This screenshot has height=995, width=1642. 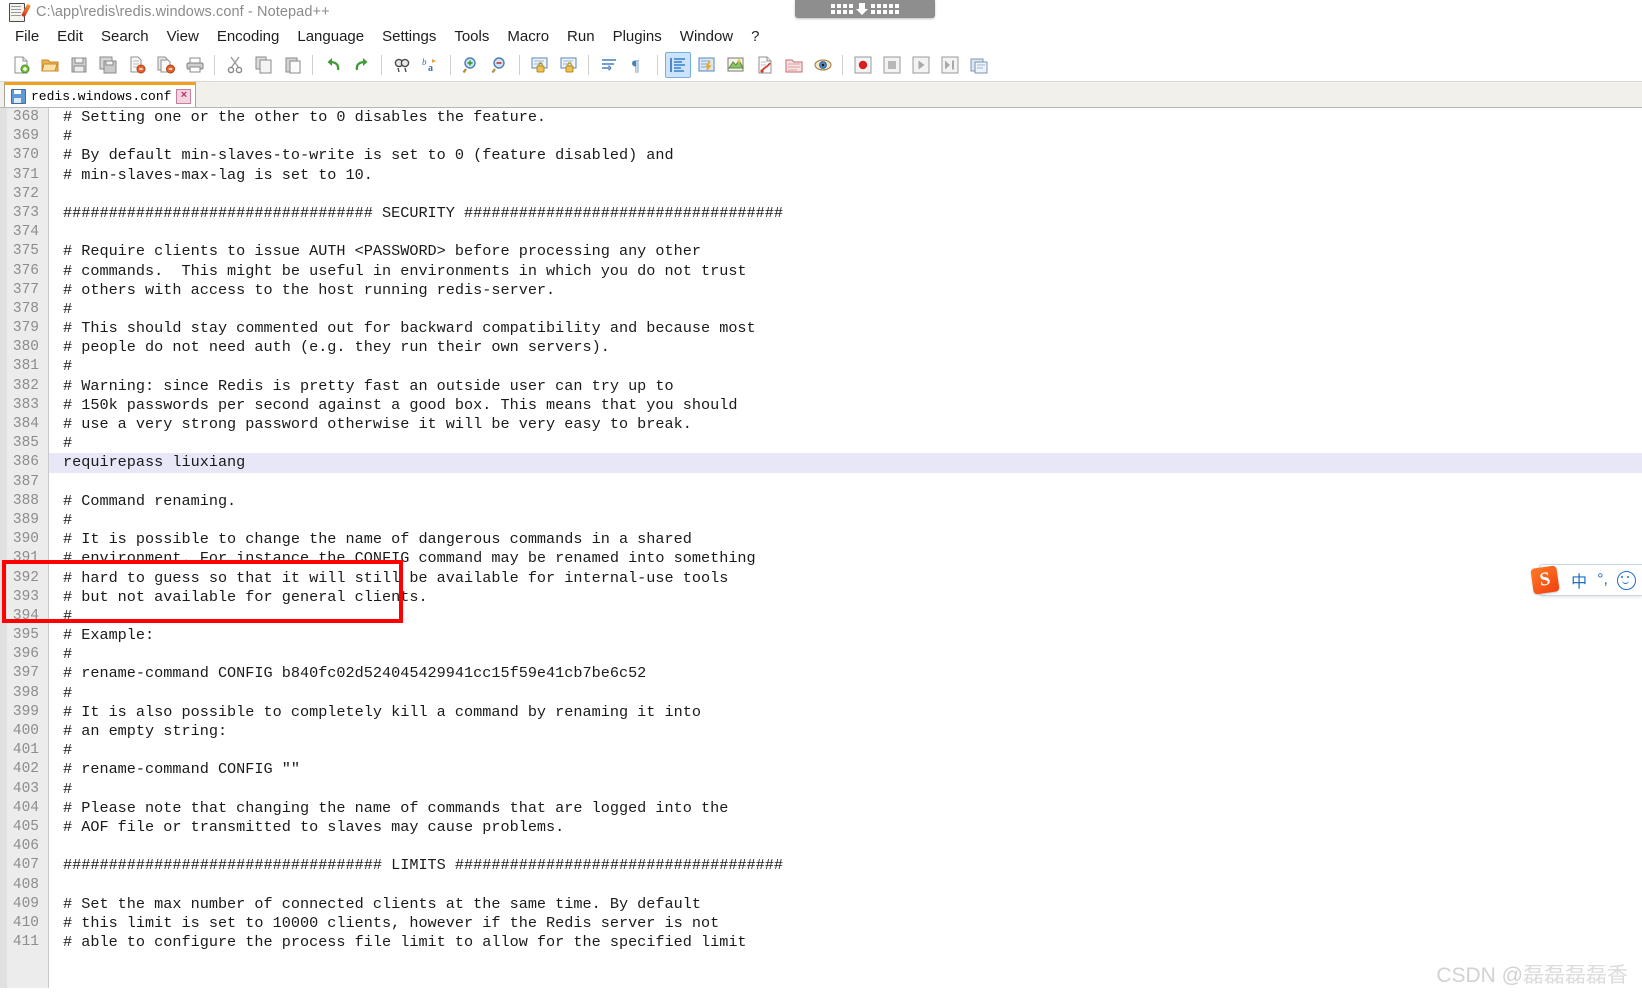 I want to click on sogou-ime-logo: S, so click(x=1545, y=580).